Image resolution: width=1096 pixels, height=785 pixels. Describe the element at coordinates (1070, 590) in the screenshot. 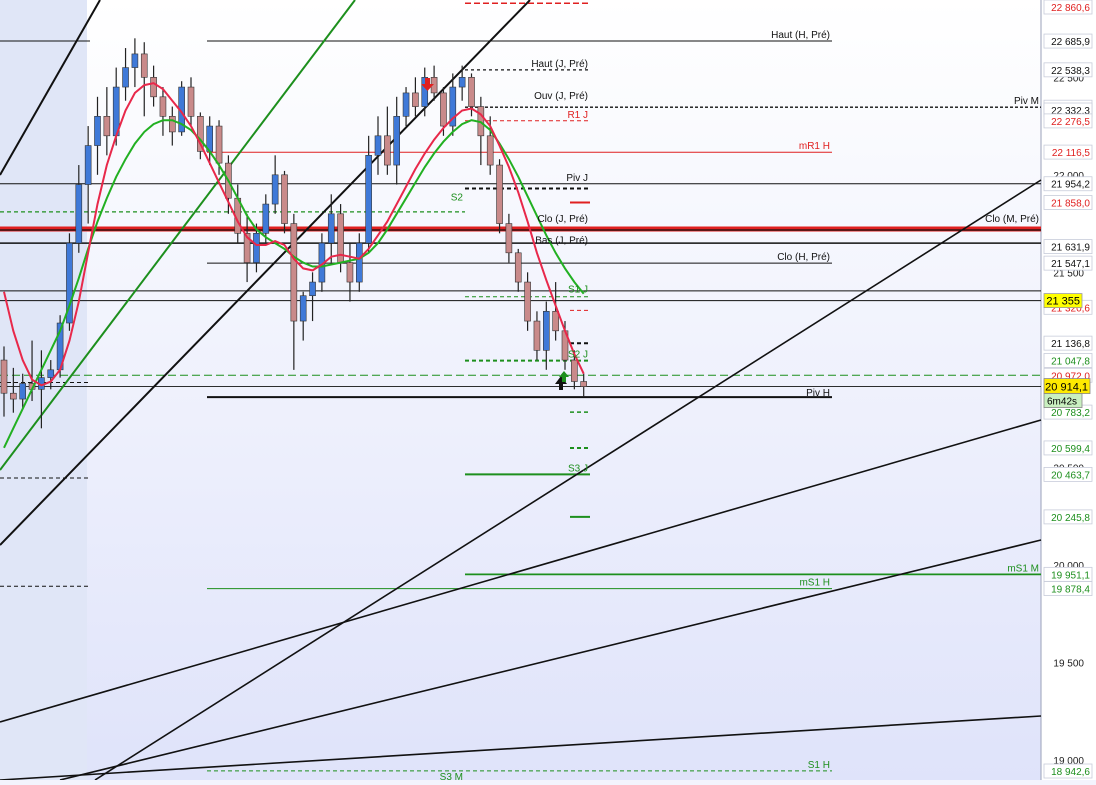

I see `price-badge-label: 19 878,4` at that location.